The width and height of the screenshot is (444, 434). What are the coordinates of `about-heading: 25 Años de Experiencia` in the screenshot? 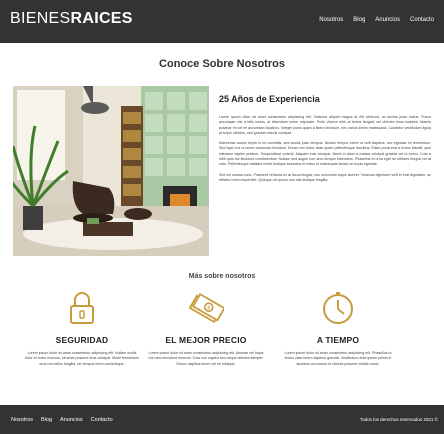 It's located at (269, 99).